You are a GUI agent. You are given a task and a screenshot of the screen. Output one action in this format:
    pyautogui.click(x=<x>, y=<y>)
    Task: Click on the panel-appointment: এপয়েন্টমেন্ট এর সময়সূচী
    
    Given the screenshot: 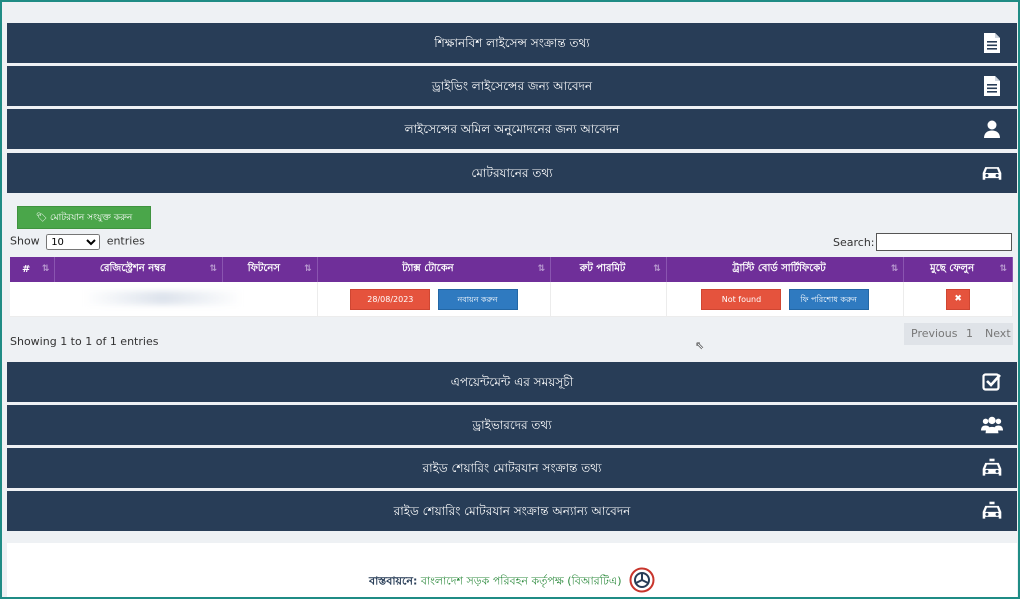 What is the action you would take?
    pyautogui.click(x=512, y=382)
    